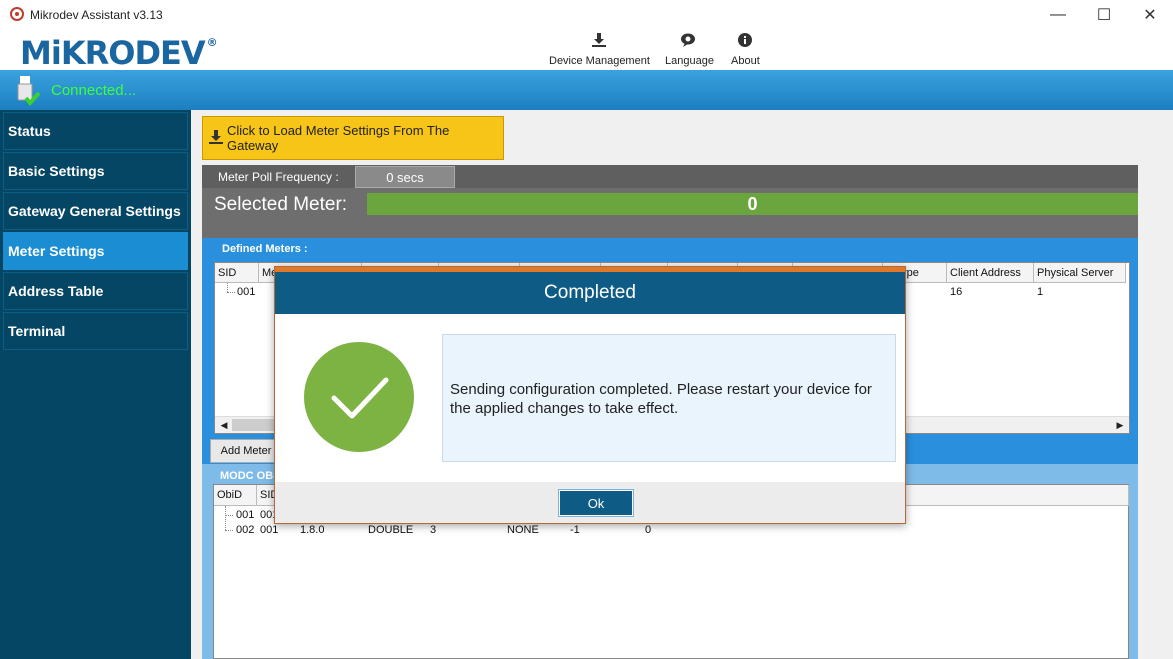 Image resolution: width=1173 pixels, height=659 pixels. I want to click on sidebar-item-gateway-general-settings: Gateway General Settings, so click(95, 211).